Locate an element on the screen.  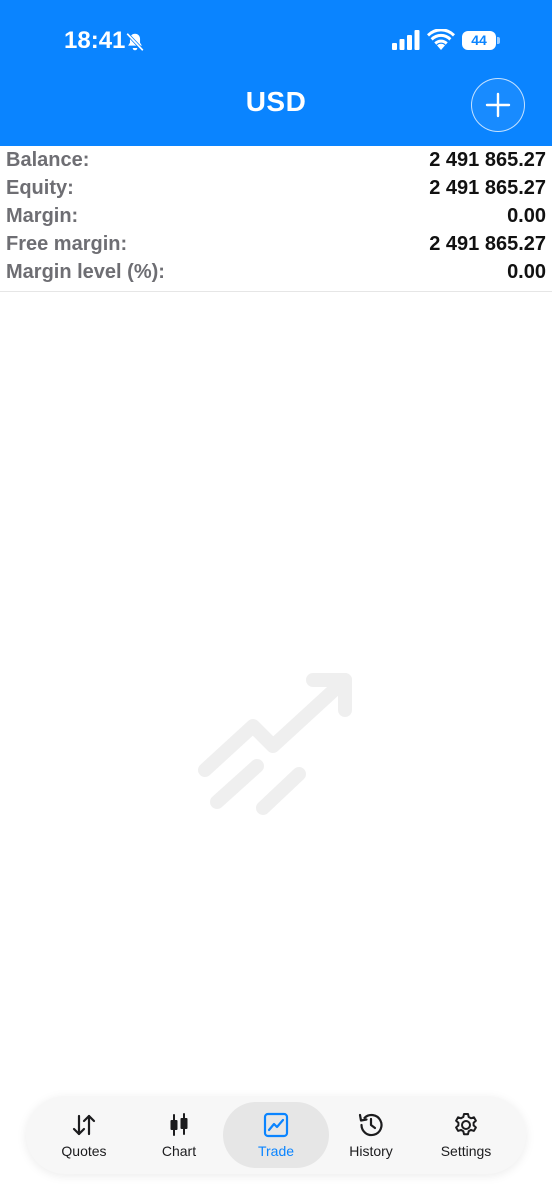
tab-history: History is located at coordinates (371, 1135).